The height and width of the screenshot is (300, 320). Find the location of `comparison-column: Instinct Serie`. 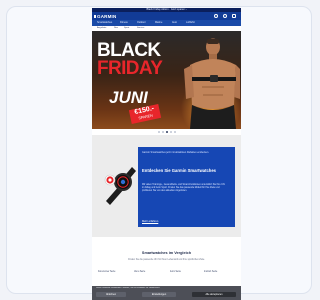

comparison-column: Instinct Serie is located at coordinates (219, 272).